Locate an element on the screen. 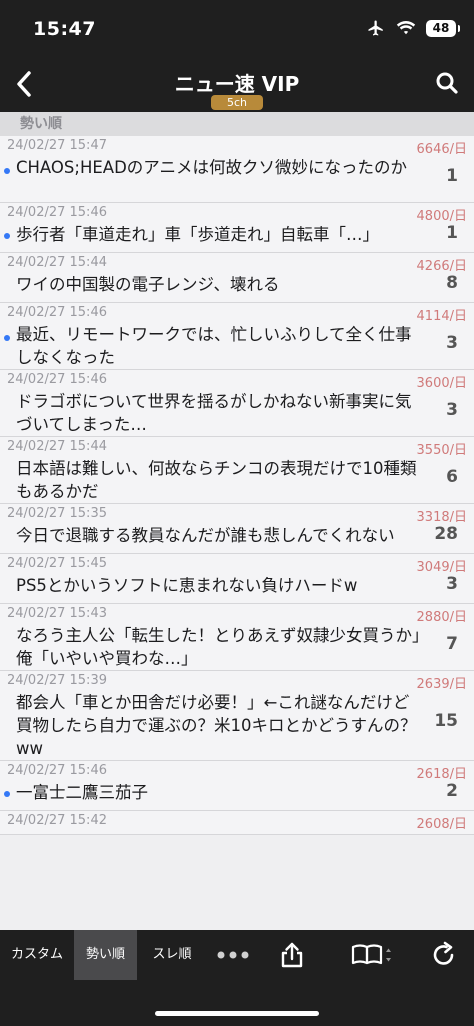  thread-date: 24/02/27 15:42 is located at coordinates (57, 820).